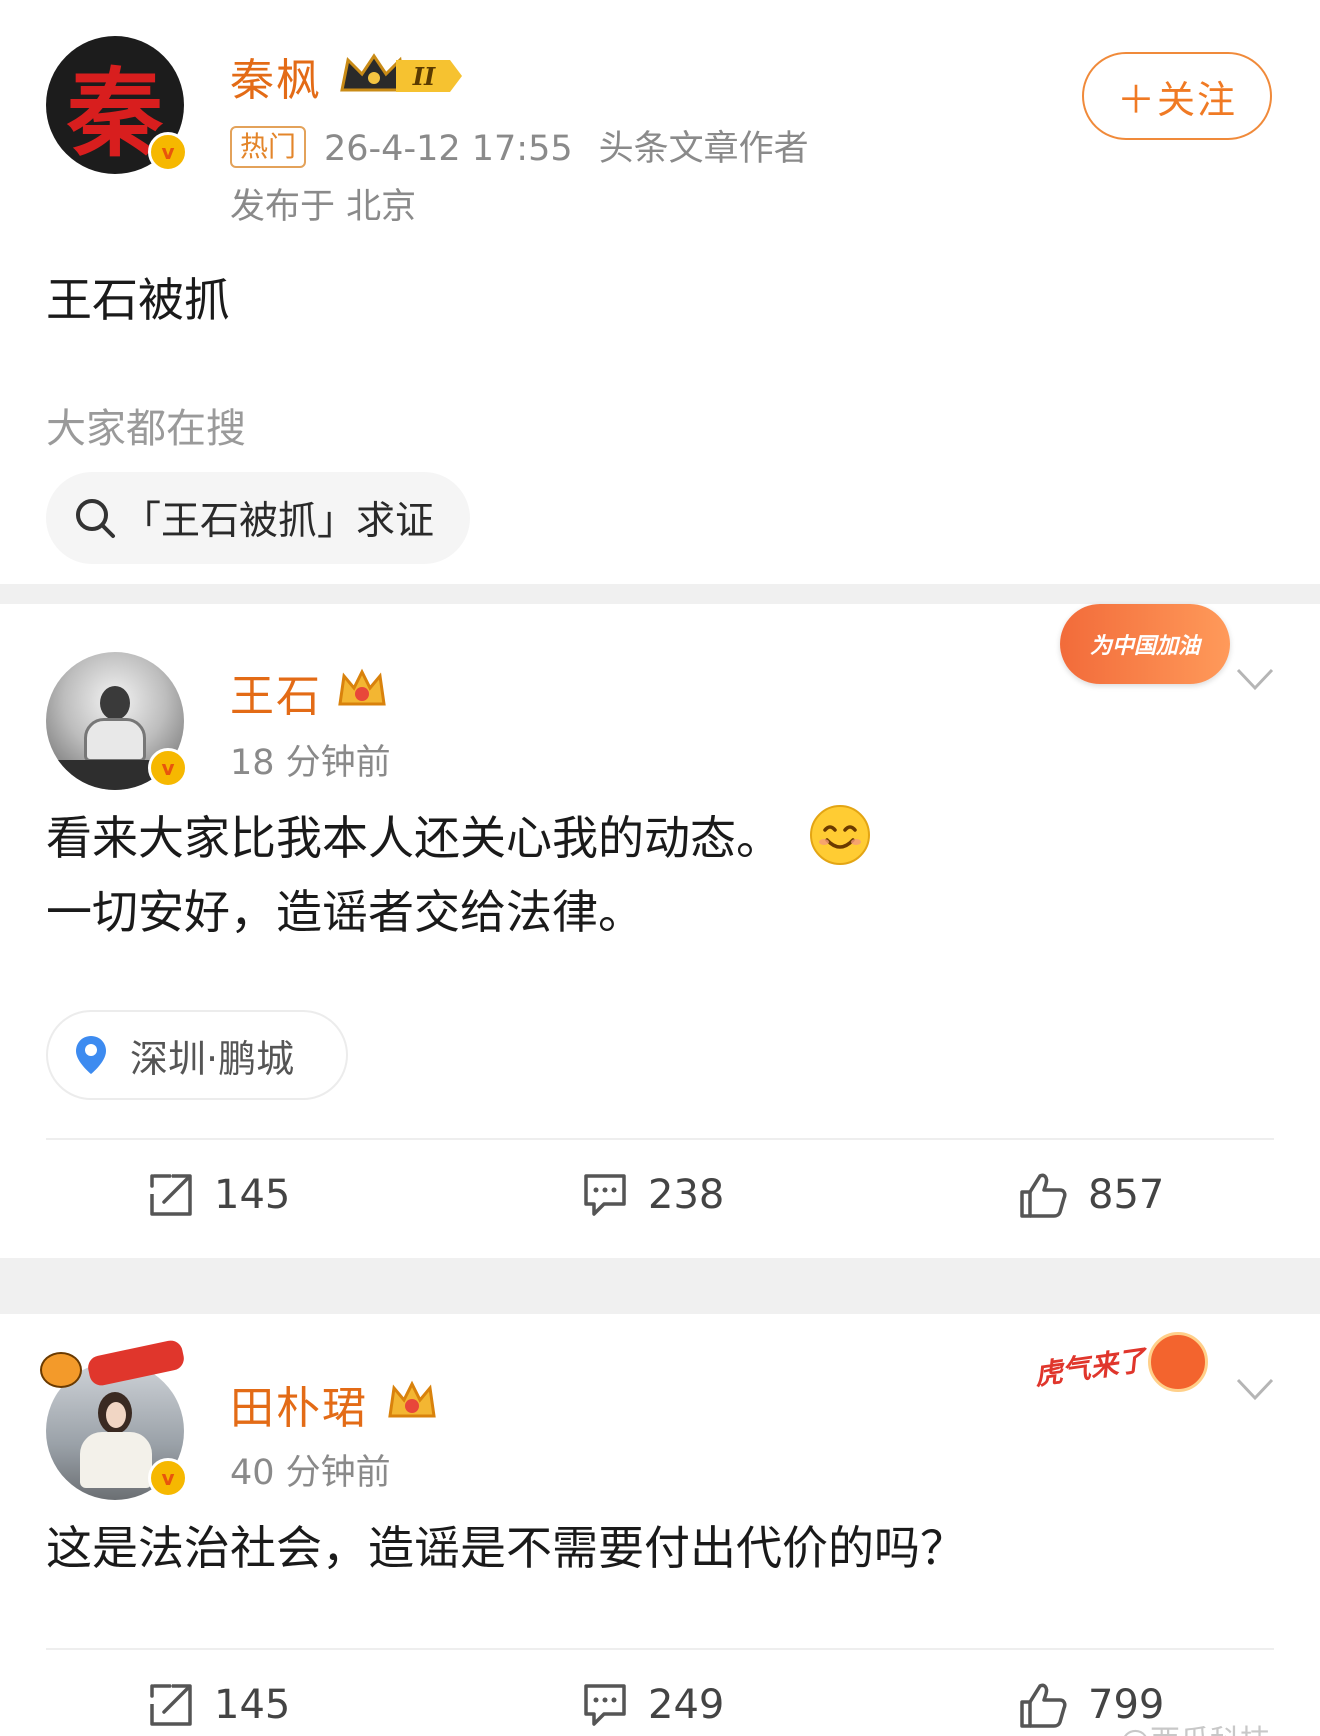 This screenshot has width=1320, height=1736. I want to click on event-sticker: 虎气来了, so click(1123, 1368).